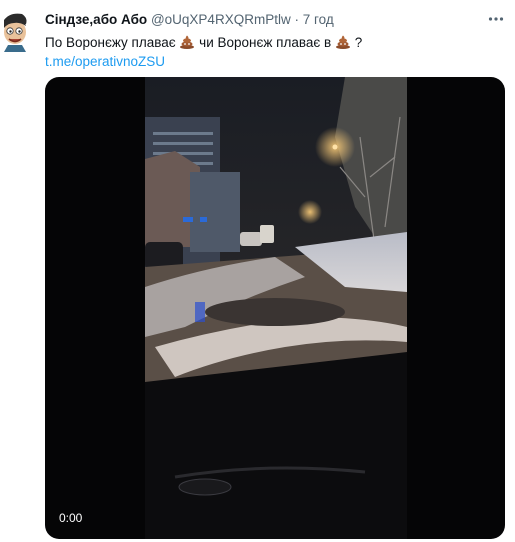 This screenshot has height=542, width=515. What do you see at coordinates (110, 42) in the screenshot?
I see `tweet-text-part1: По Воронєжу плаває` at bounding box center [110, 42].